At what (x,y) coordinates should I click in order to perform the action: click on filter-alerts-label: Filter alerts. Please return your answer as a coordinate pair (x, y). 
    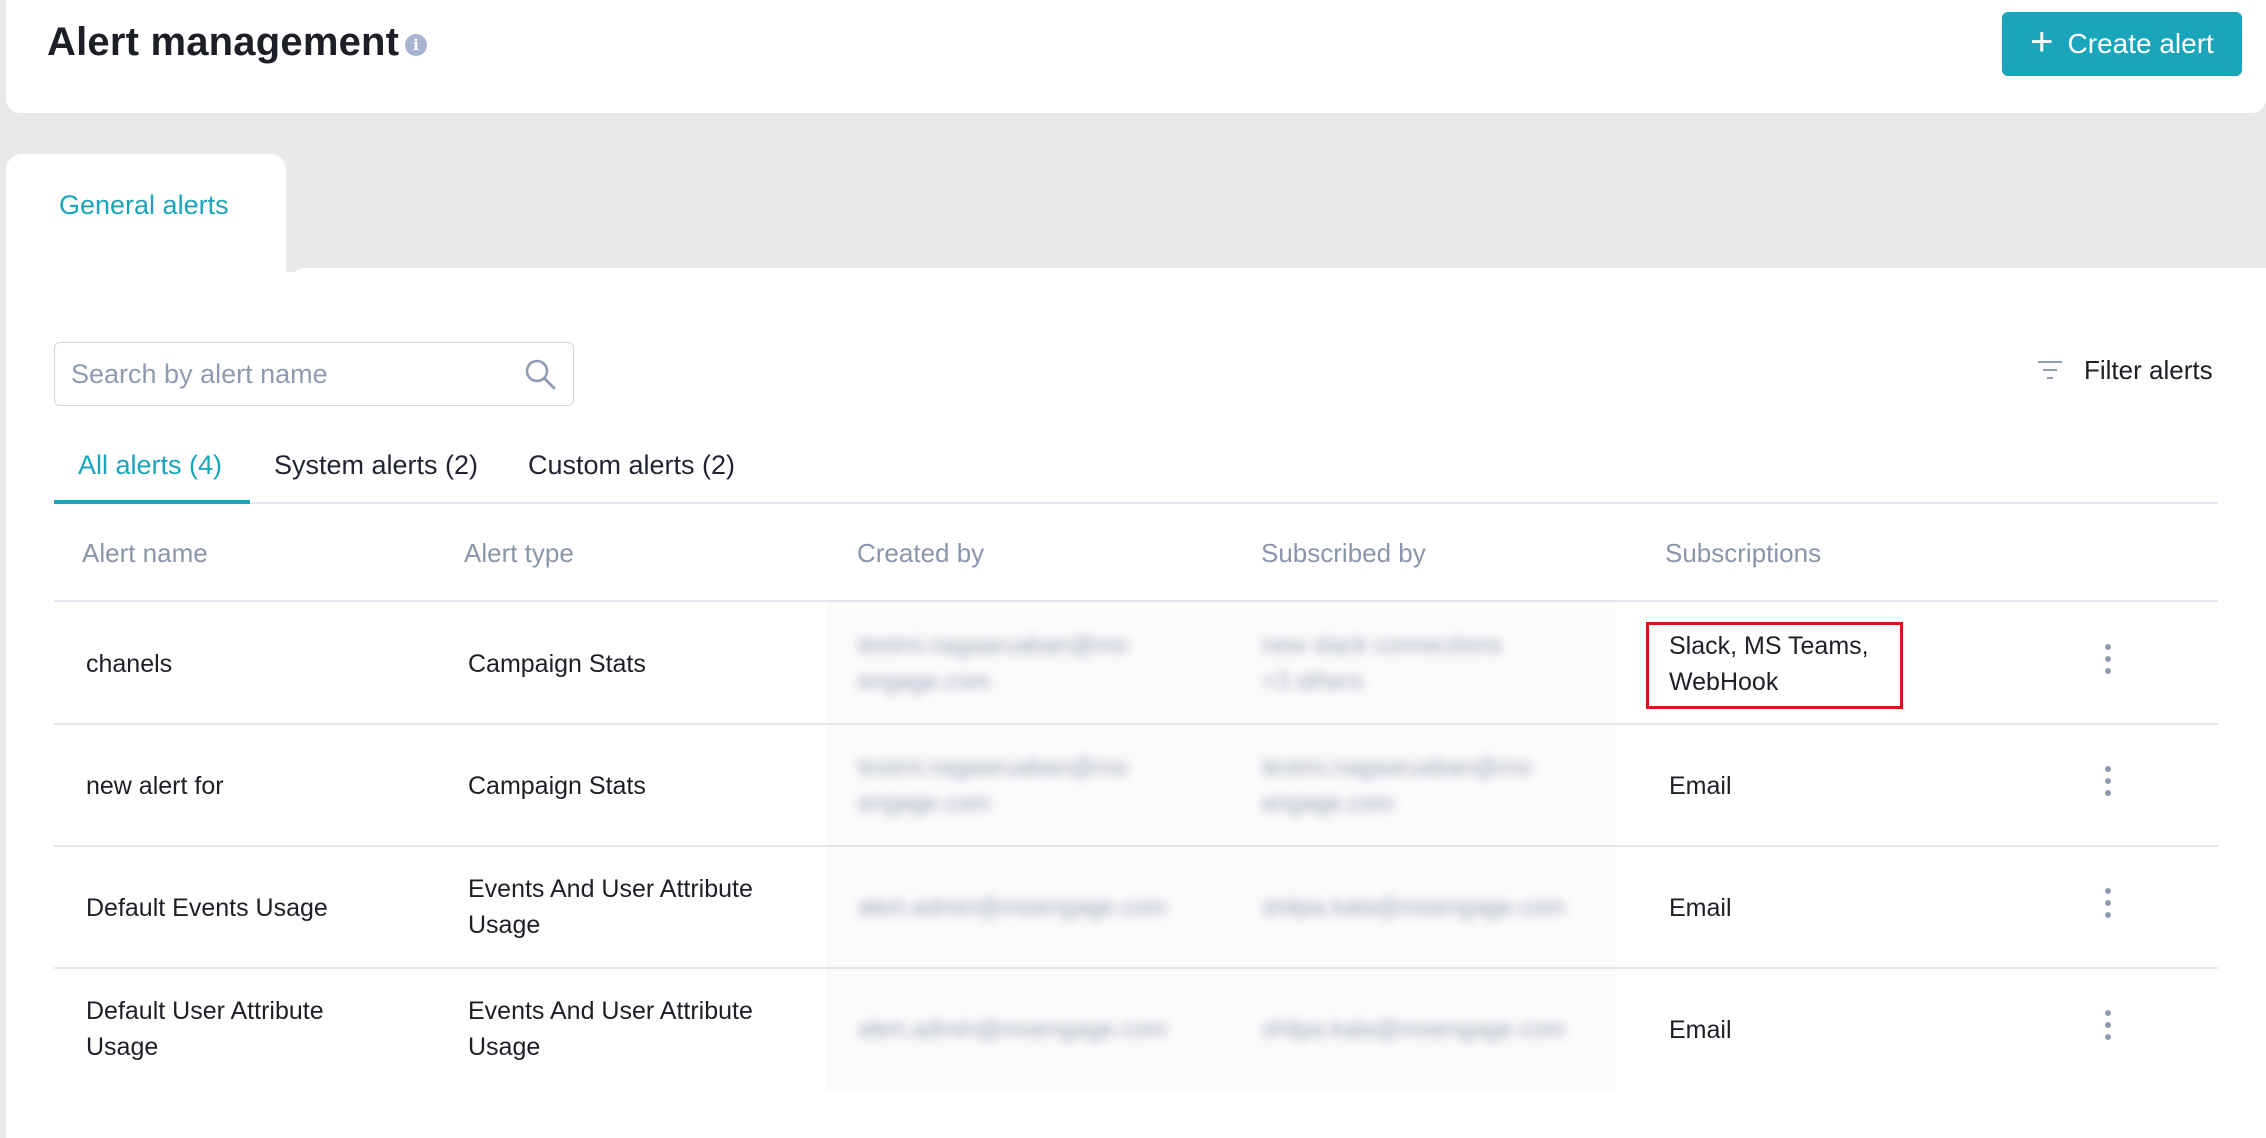
    Looking at the image, I should click on (2148, 369).